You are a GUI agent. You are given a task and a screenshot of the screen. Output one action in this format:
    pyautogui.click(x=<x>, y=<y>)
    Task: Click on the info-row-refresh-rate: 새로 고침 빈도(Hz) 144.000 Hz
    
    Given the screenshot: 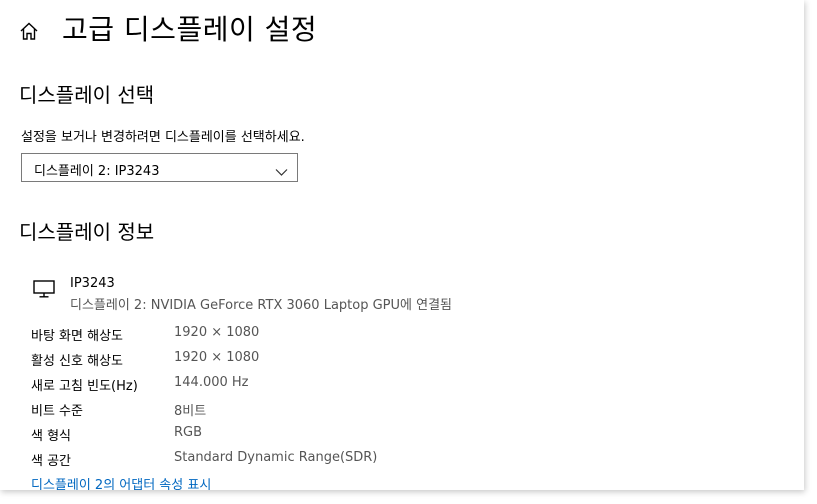 What is the action you would take?
    pyautogui.click(x=311, y=385)
    